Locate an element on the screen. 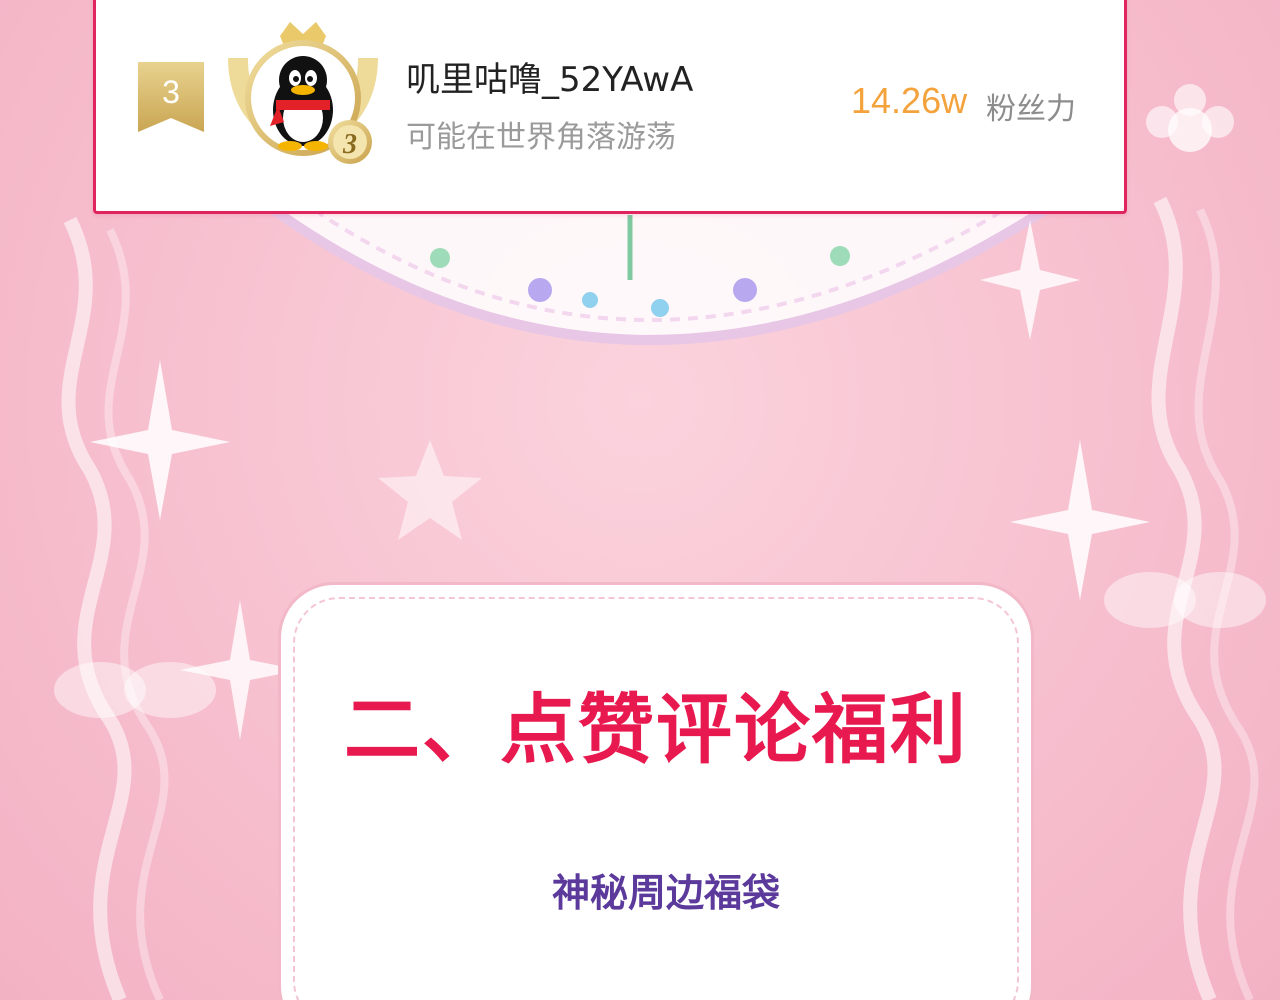 The image size is (1280, 1000). rank-badge: 3 is located at coordinates (171, 97).